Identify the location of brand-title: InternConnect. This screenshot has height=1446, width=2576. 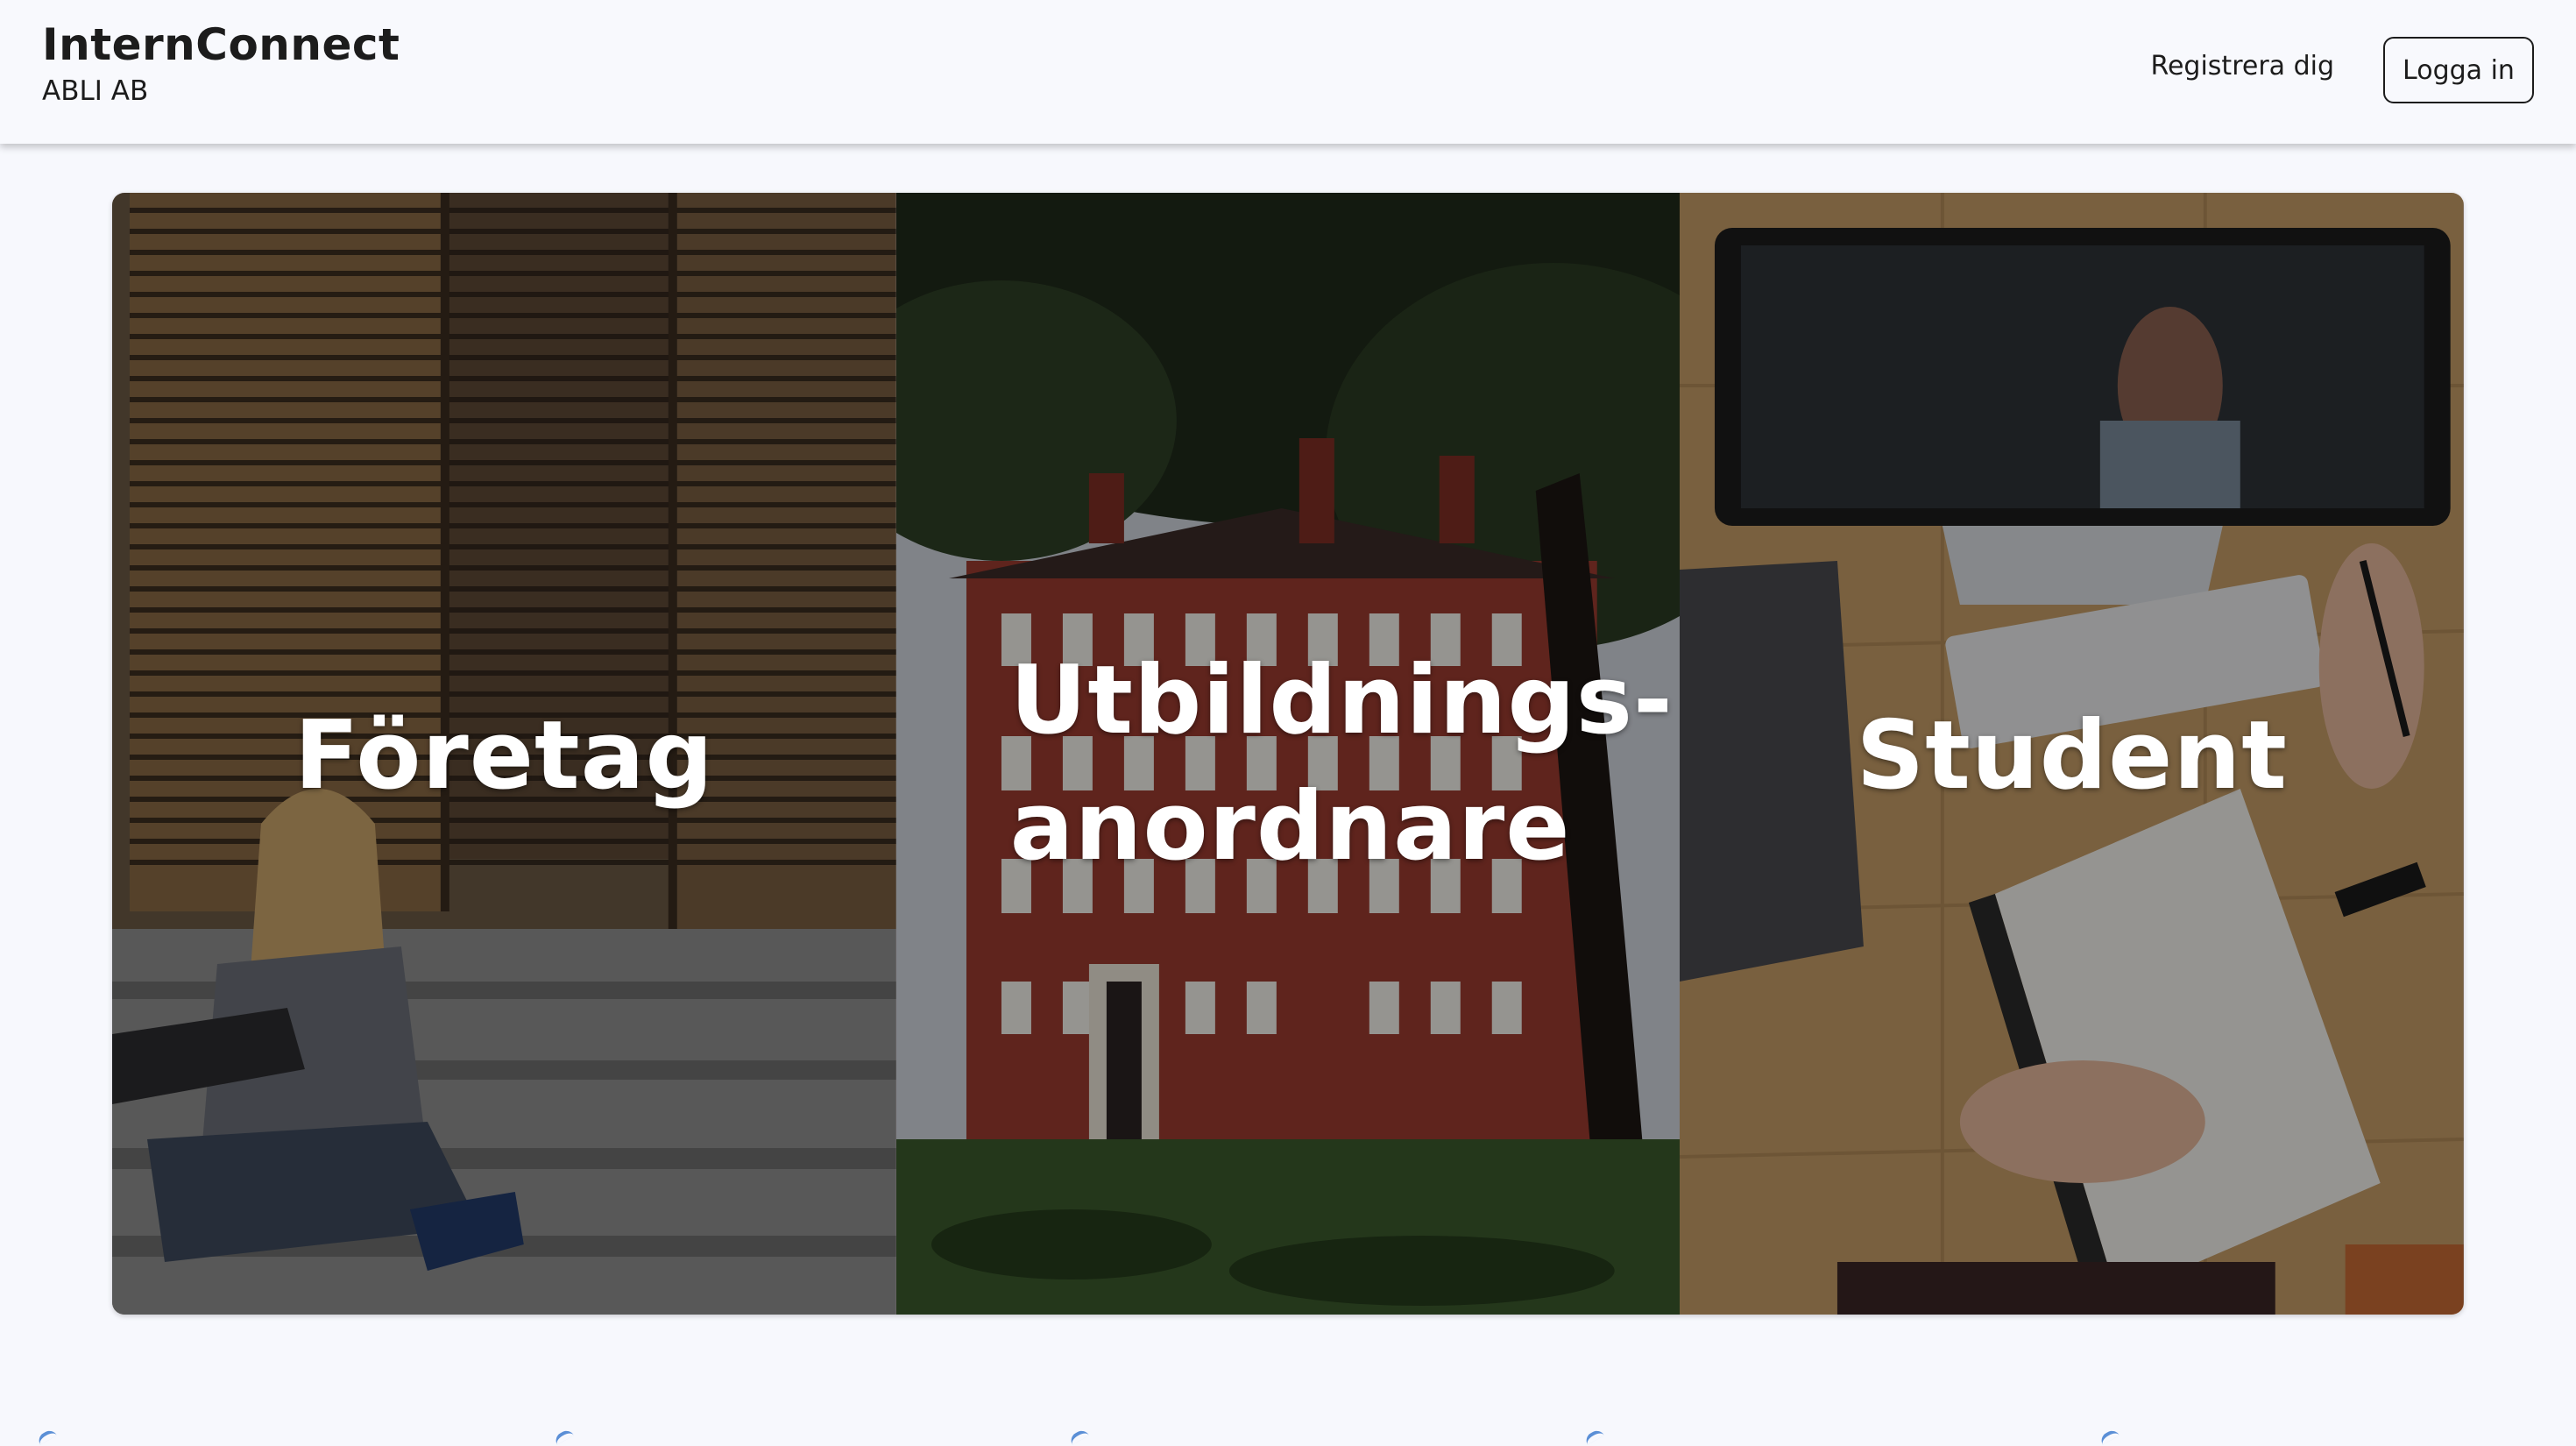
(221, 44).